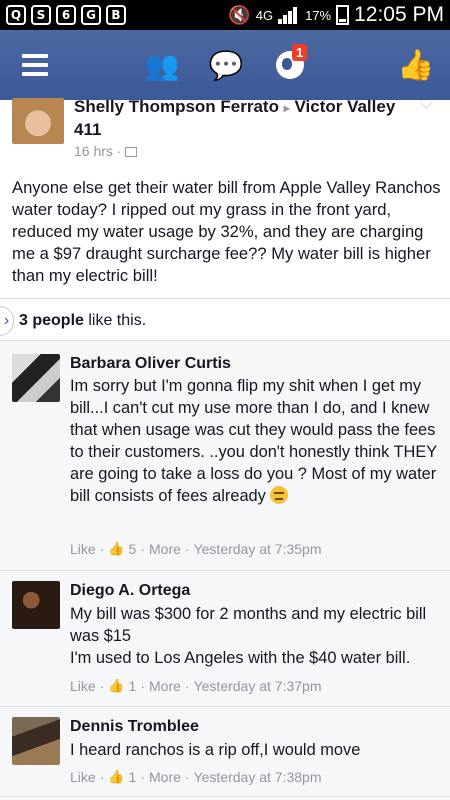 This screenshot has width=450, height=800. What do you see at coordinates (399, 14) in the screenshot?
I see `clock: 12:05 PM` at bounding box center [399, 14].